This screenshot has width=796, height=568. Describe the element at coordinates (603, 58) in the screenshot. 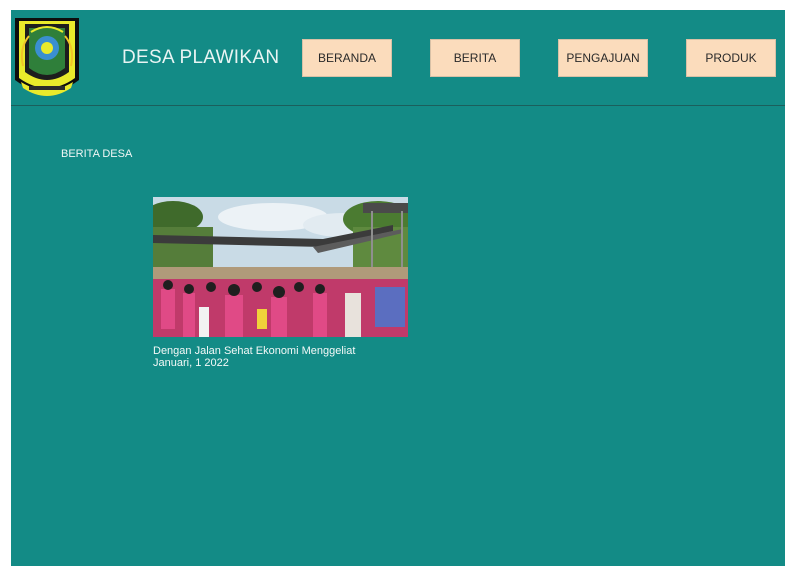

I see `nav-pengajuan-button: PENGAJUAN` at that location.